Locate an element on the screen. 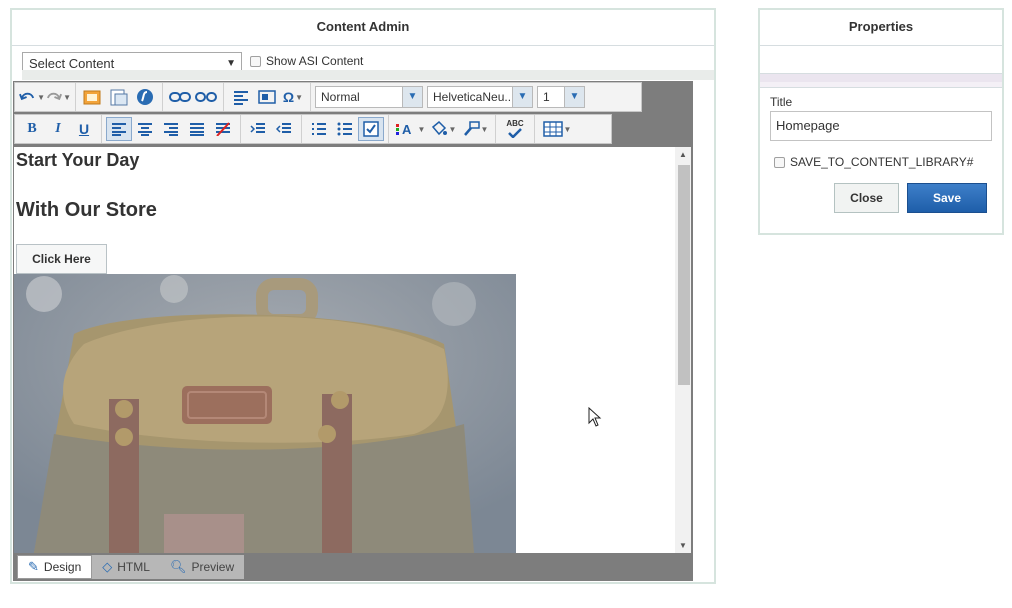 The width and height of the screenshot is (1012, 608). tab-design: ✎ Design is located at coordinates (55, 567).